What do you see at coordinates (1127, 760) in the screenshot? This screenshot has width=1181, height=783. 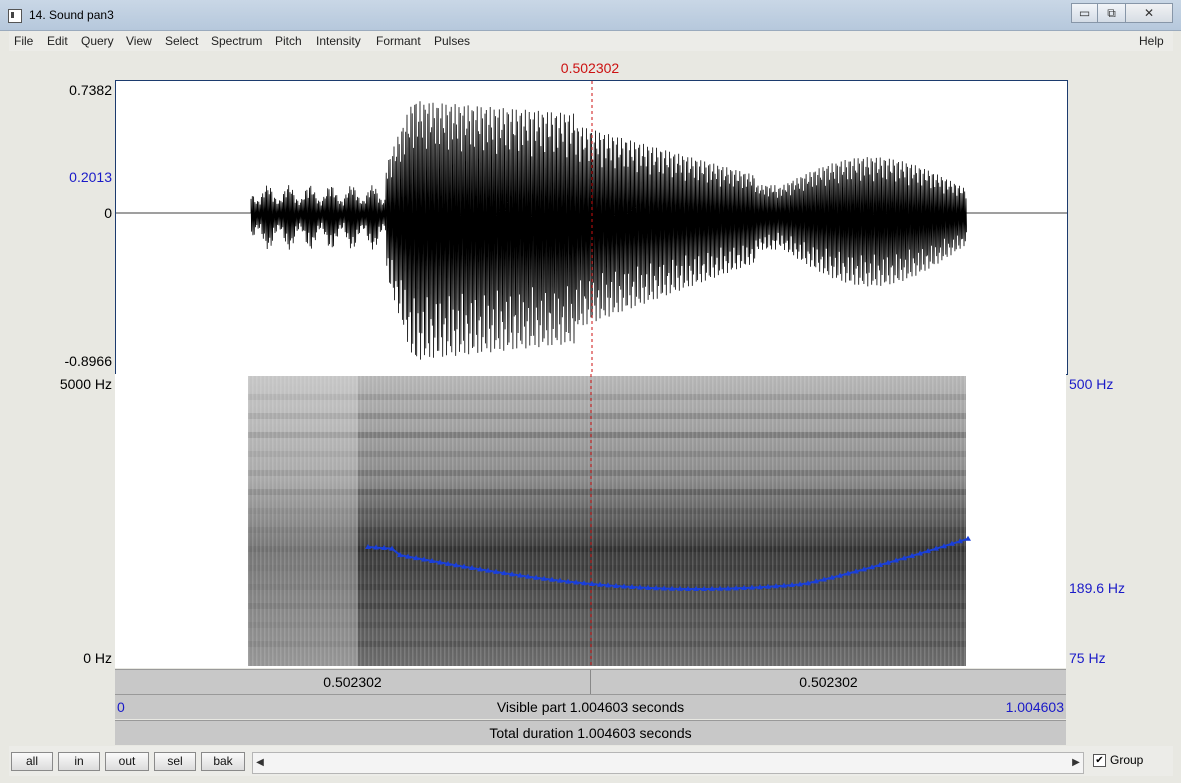 I see `group-label: Group` at bounding box center [1127, 760].